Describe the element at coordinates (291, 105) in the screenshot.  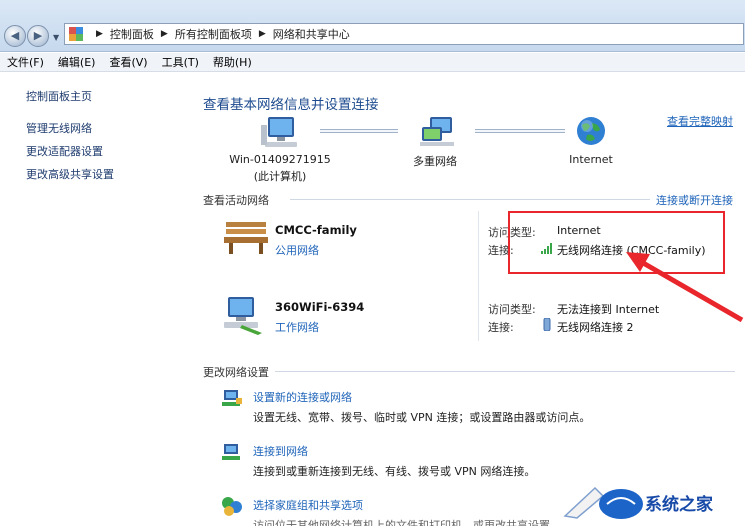
I see `page-title: 查看基本网络信息并设置连接` at that location.